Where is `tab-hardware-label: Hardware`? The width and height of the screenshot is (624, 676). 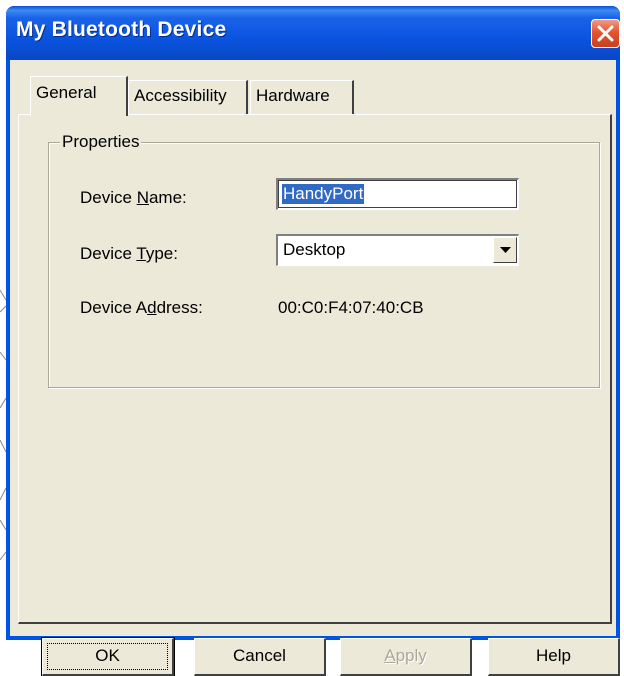 tab-hardware-label: Hardware is located at coordinates (293, 95).